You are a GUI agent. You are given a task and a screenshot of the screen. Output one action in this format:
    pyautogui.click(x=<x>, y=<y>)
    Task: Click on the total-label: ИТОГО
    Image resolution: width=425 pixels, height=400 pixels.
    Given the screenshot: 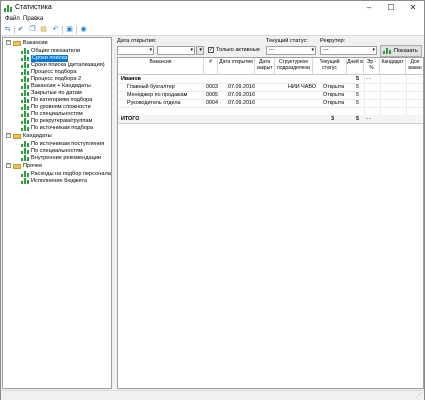 What is the action you would take?
    pyautogui.click(x=130, y=119)
    